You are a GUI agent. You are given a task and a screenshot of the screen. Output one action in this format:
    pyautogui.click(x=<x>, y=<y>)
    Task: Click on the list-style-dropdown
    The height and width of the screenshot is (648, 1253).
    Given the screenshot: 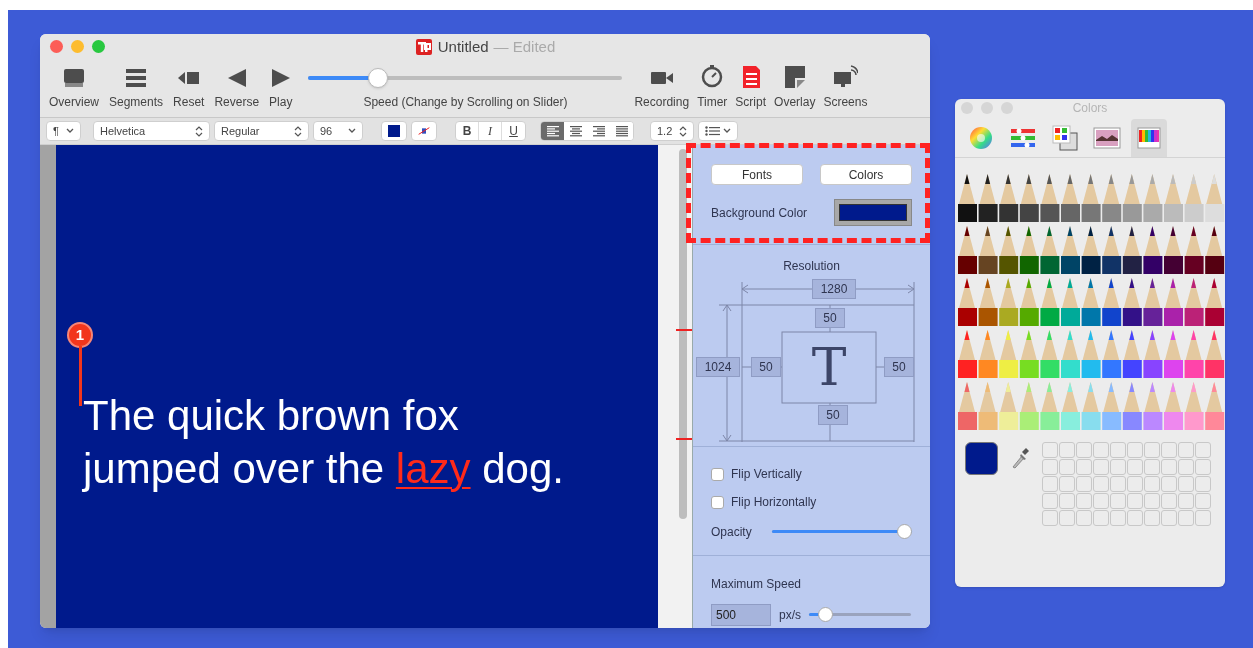 What is the action you would take?
    pyautogui.click(x=718, y=131)
    